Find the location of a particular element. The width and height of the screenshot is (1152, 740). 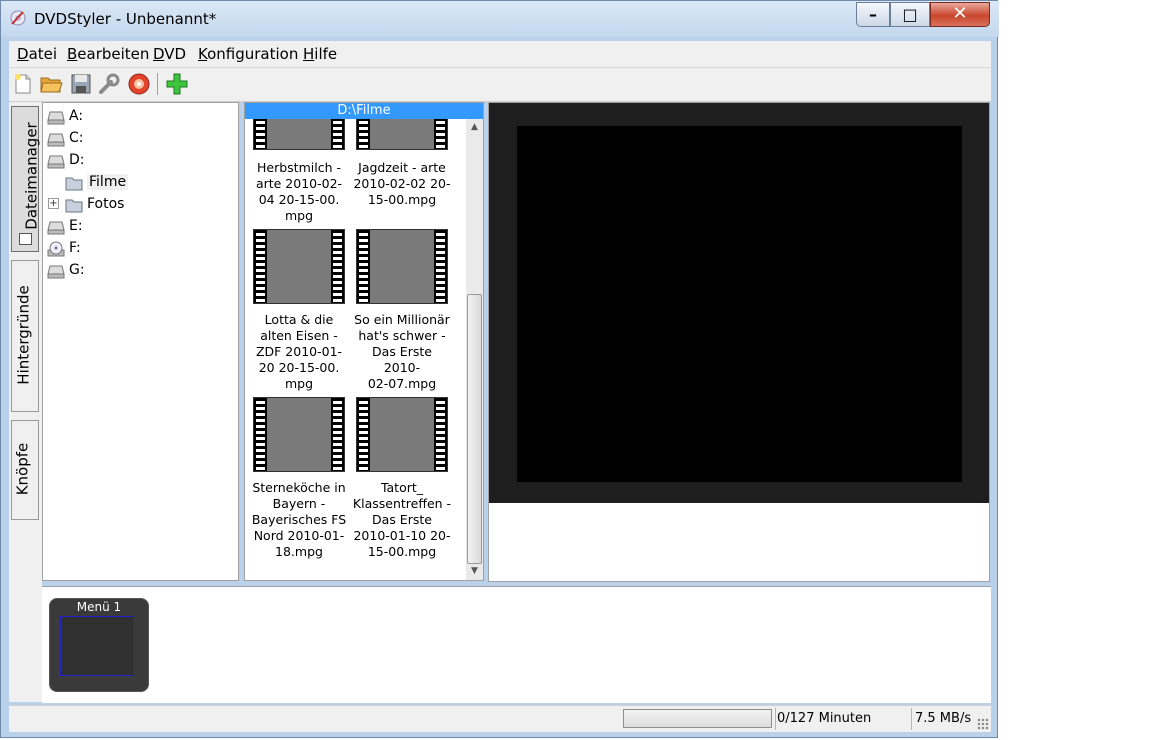

menu-label: Menü 1 is located at coordinates (99, 607).